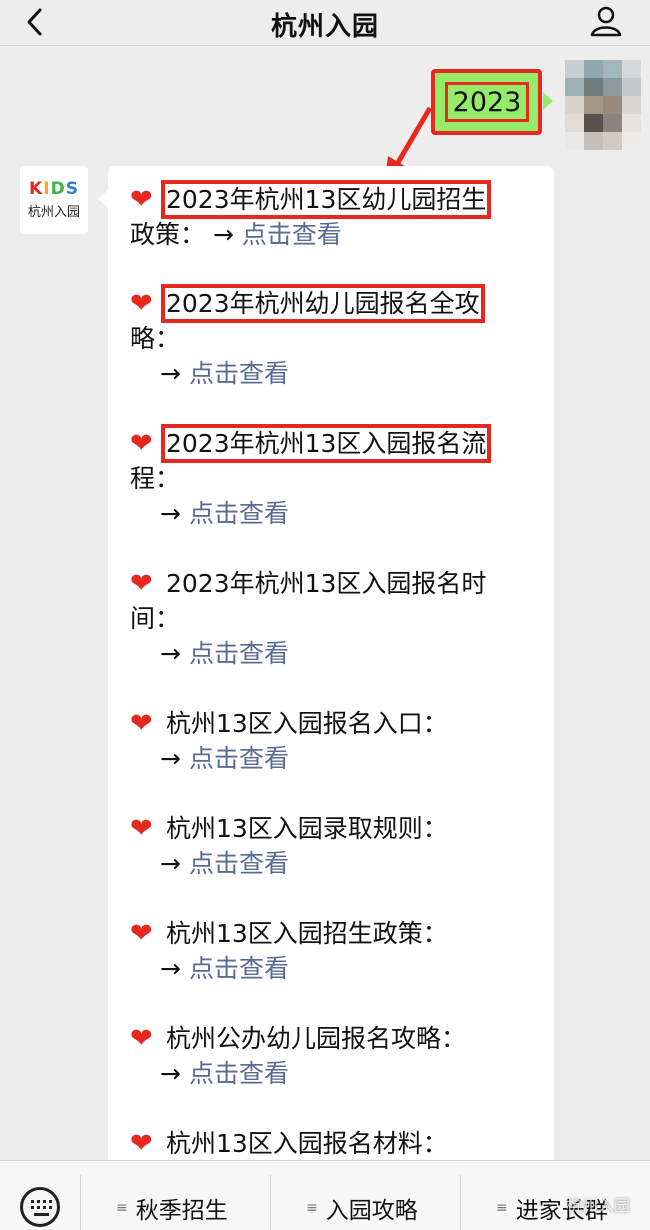  Describe the element at coordinates (155, 338) in the screenshot. I see `item-title-continued: 略：` at that location.